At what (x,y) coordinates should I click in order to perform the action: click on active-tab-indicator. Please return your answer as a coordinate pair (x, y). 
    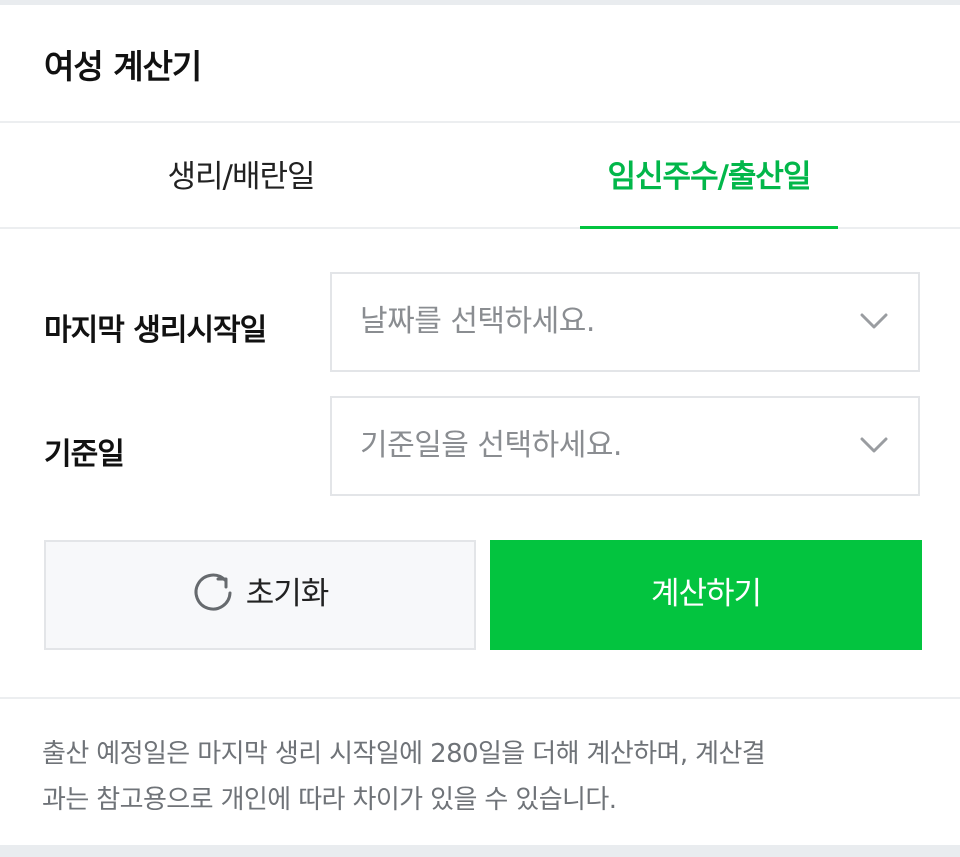
    Looking at the image, I should click on (709, 227).